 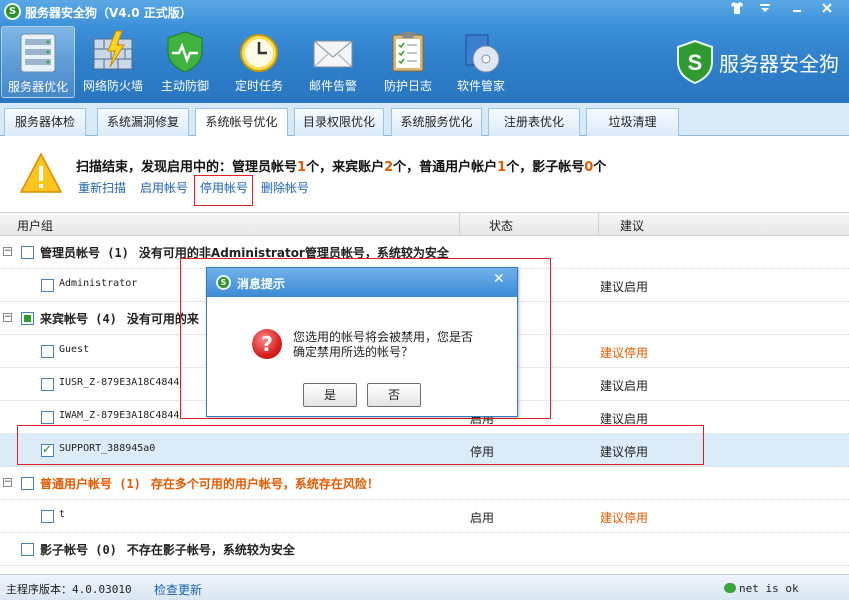 I want to click on tab-registry-optimize: 注册表优化, so click(x=534, y=122).